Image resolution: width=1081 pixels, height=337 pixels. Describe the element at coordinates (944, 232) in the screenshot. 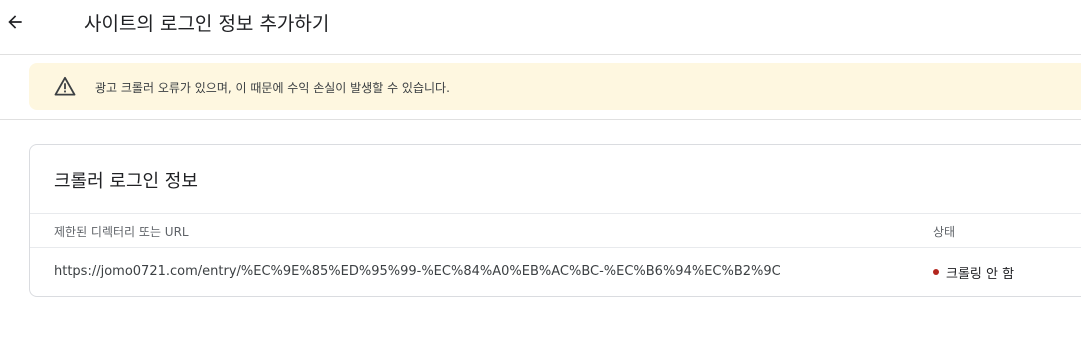

I see `column-header-status: 상태` at that location.